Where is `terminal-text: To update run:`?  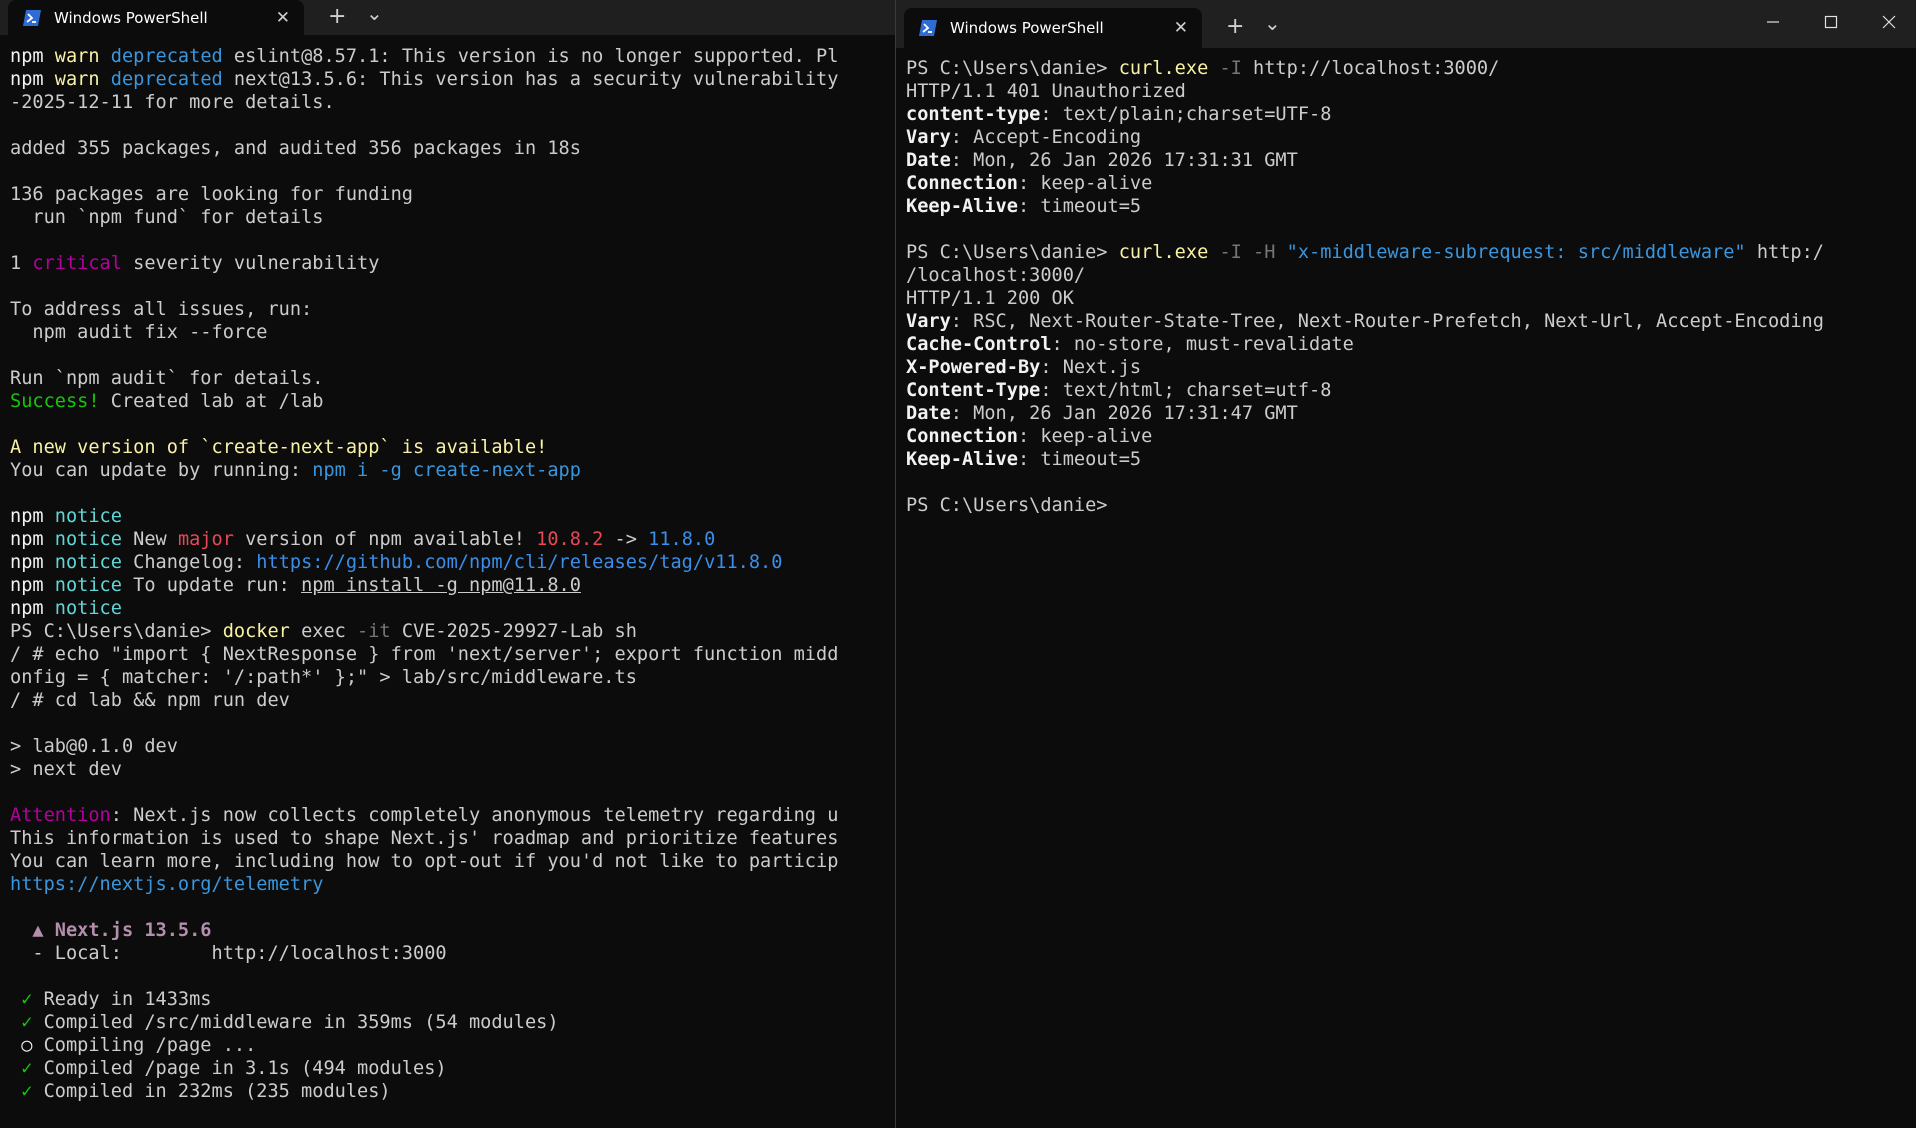
terminal-text: To update run: is located at coordinates (211, 585).